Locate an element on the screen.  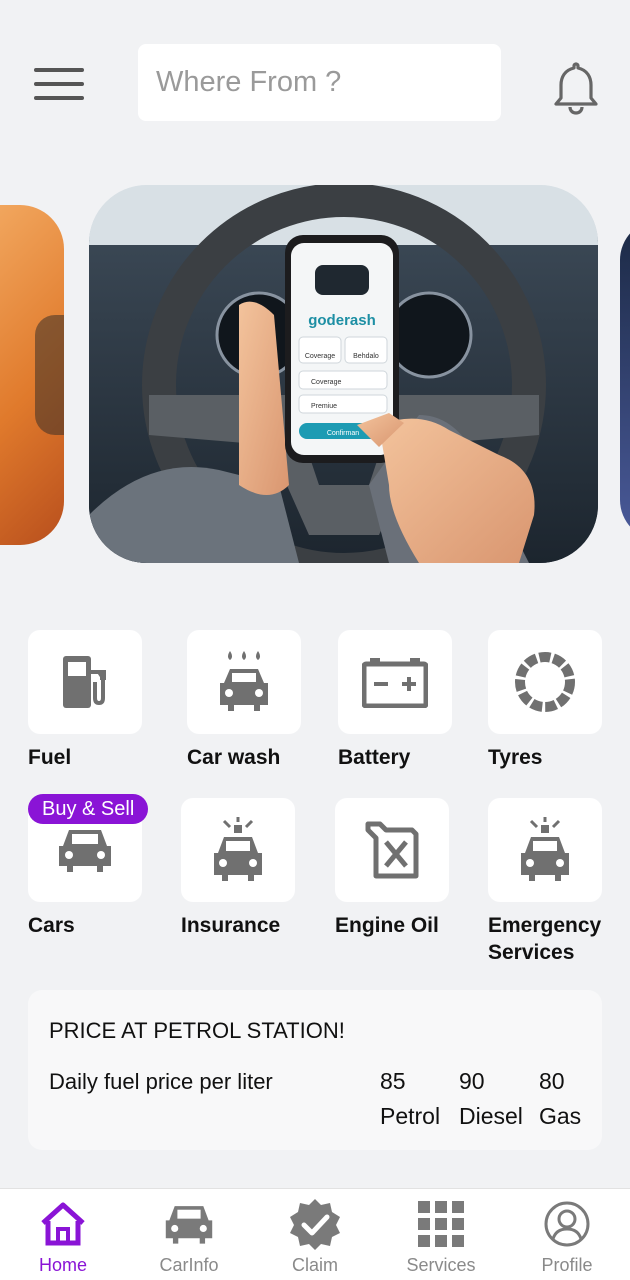
category-engine-oil: Engine Oil is located at coordinates (397, 868).